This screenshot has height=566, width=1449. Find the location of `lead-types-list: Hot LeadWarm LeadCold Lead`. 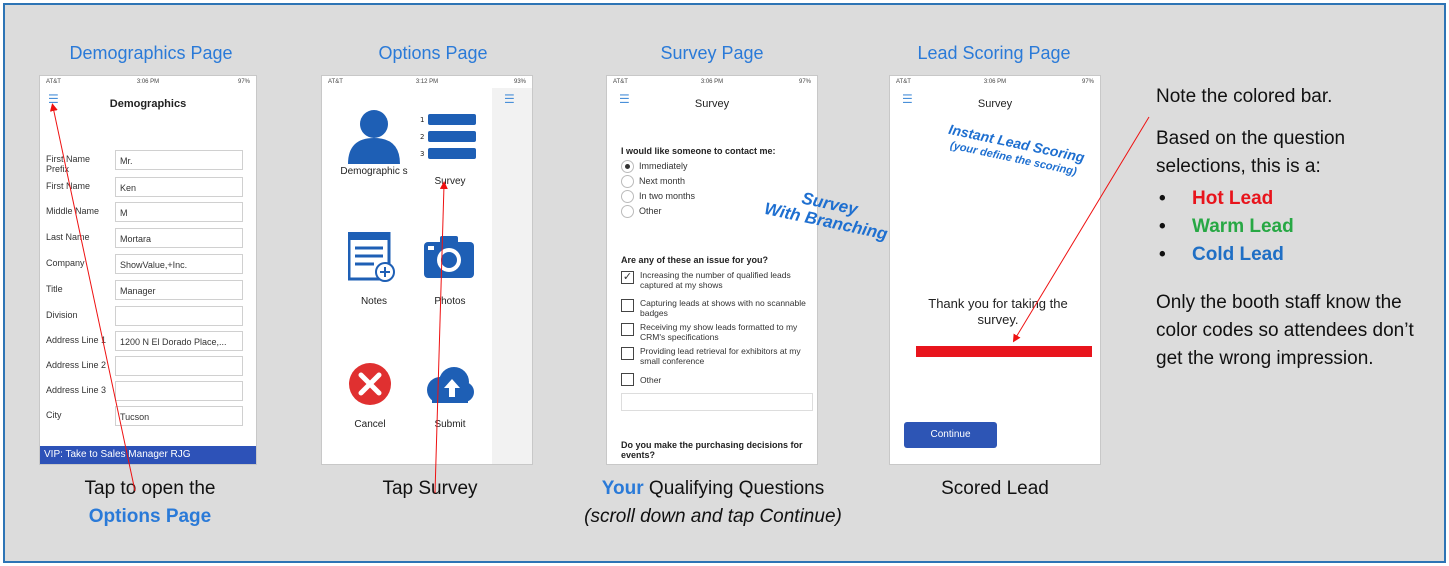

lead-types-list: Hot LeadWarm LeadCold Lead is located at coordinates (1286, 227).